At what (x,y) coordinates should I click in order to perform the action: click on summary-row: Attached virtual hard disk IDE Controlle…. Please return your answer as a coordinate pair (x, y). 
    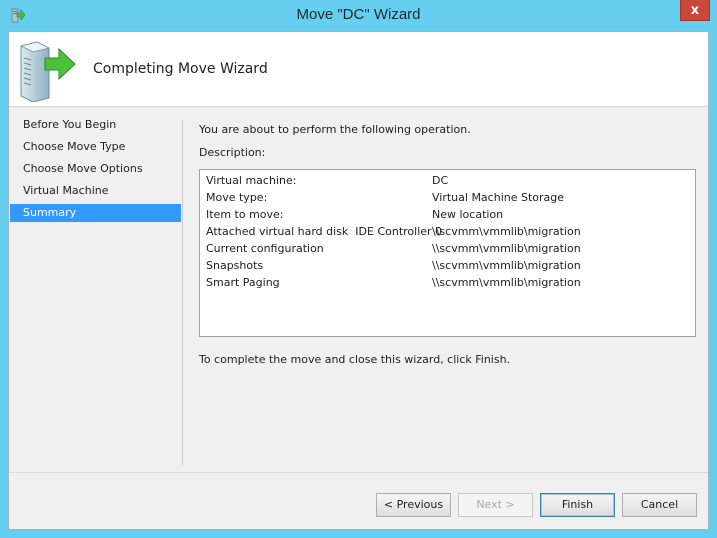
    Looking at the image, I should click on (446, 231).